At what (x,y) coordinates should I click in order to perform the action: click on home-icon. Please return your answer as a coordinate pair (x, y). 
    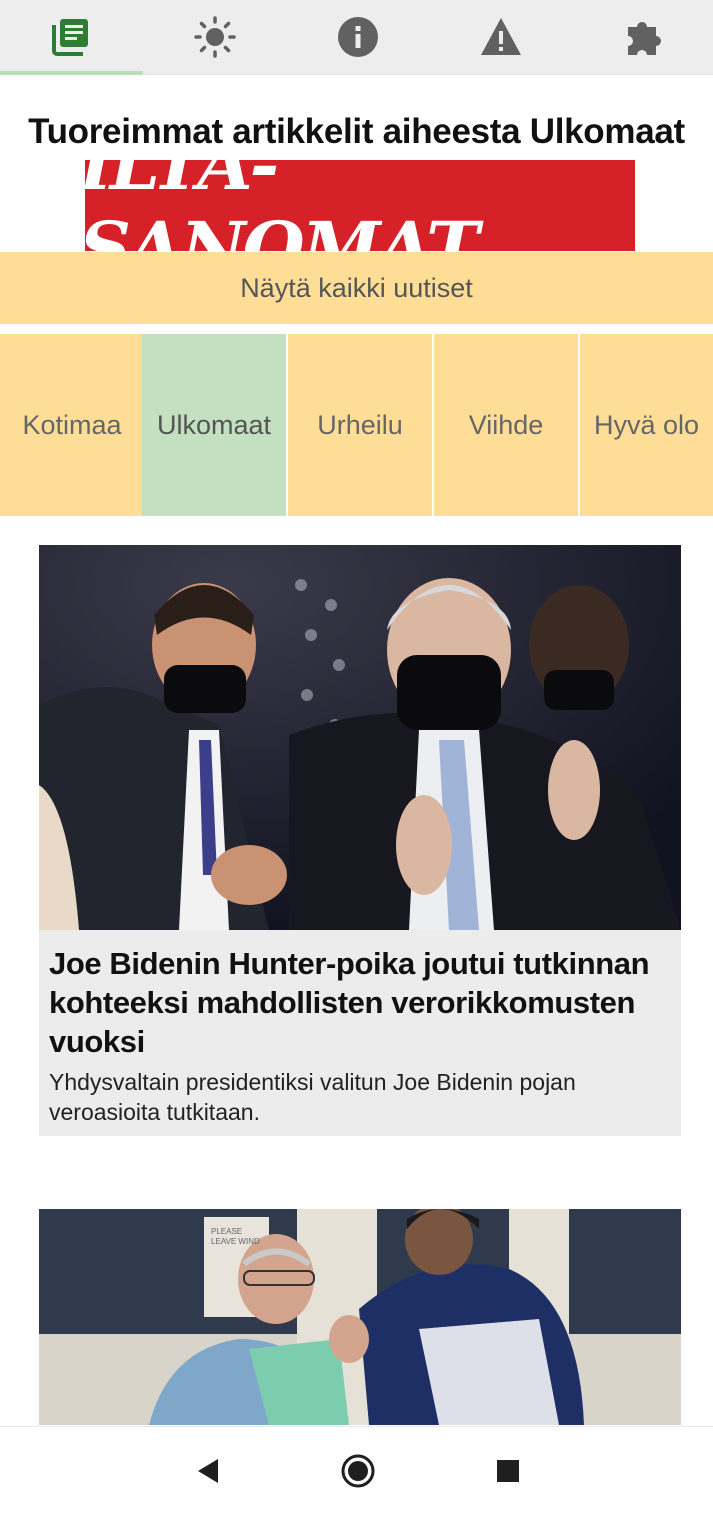
    Looking at the image, I should click on (358, 1471).